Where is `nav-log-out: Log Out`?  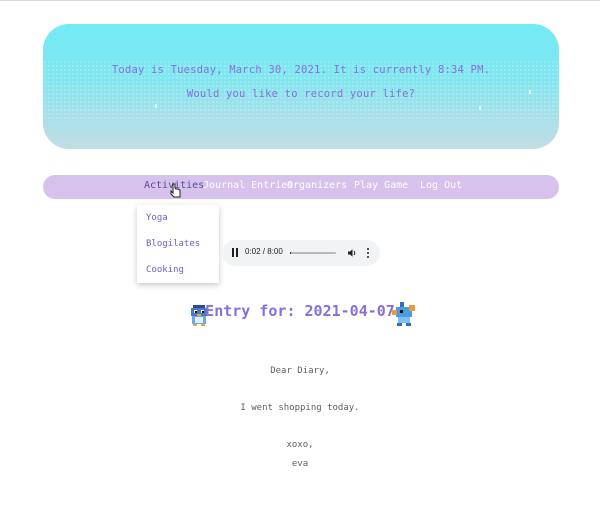
nav-log-out: Log Out is located at coordinates (441, 185).